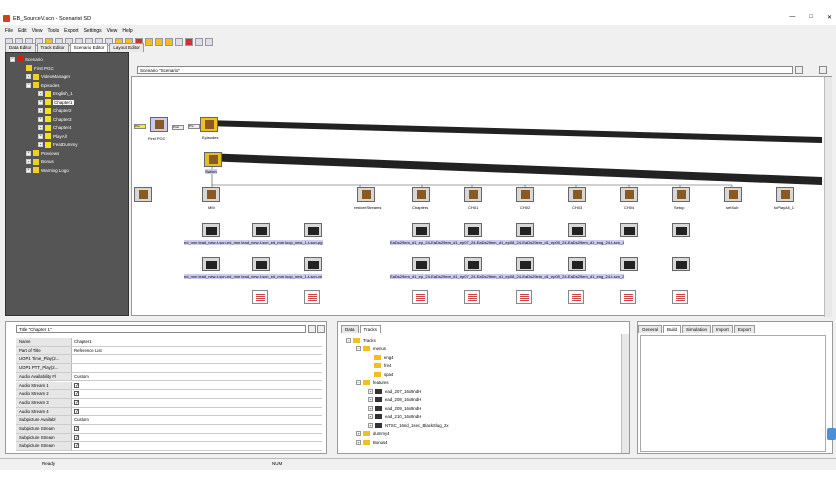 This screenshot has height=484, width=836. What do you see at coordinates (733, 194) in the screenshot?
I see `setsub-node` at bounding box center [733, 194].